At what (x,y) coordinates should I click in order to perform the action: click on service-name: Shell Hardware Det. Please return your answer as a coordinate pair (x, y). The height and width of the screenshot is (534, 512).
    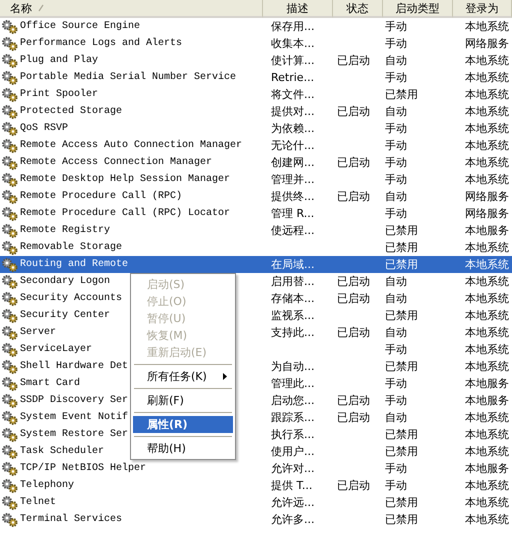
    Looking at the image, I should click on (74, 366).